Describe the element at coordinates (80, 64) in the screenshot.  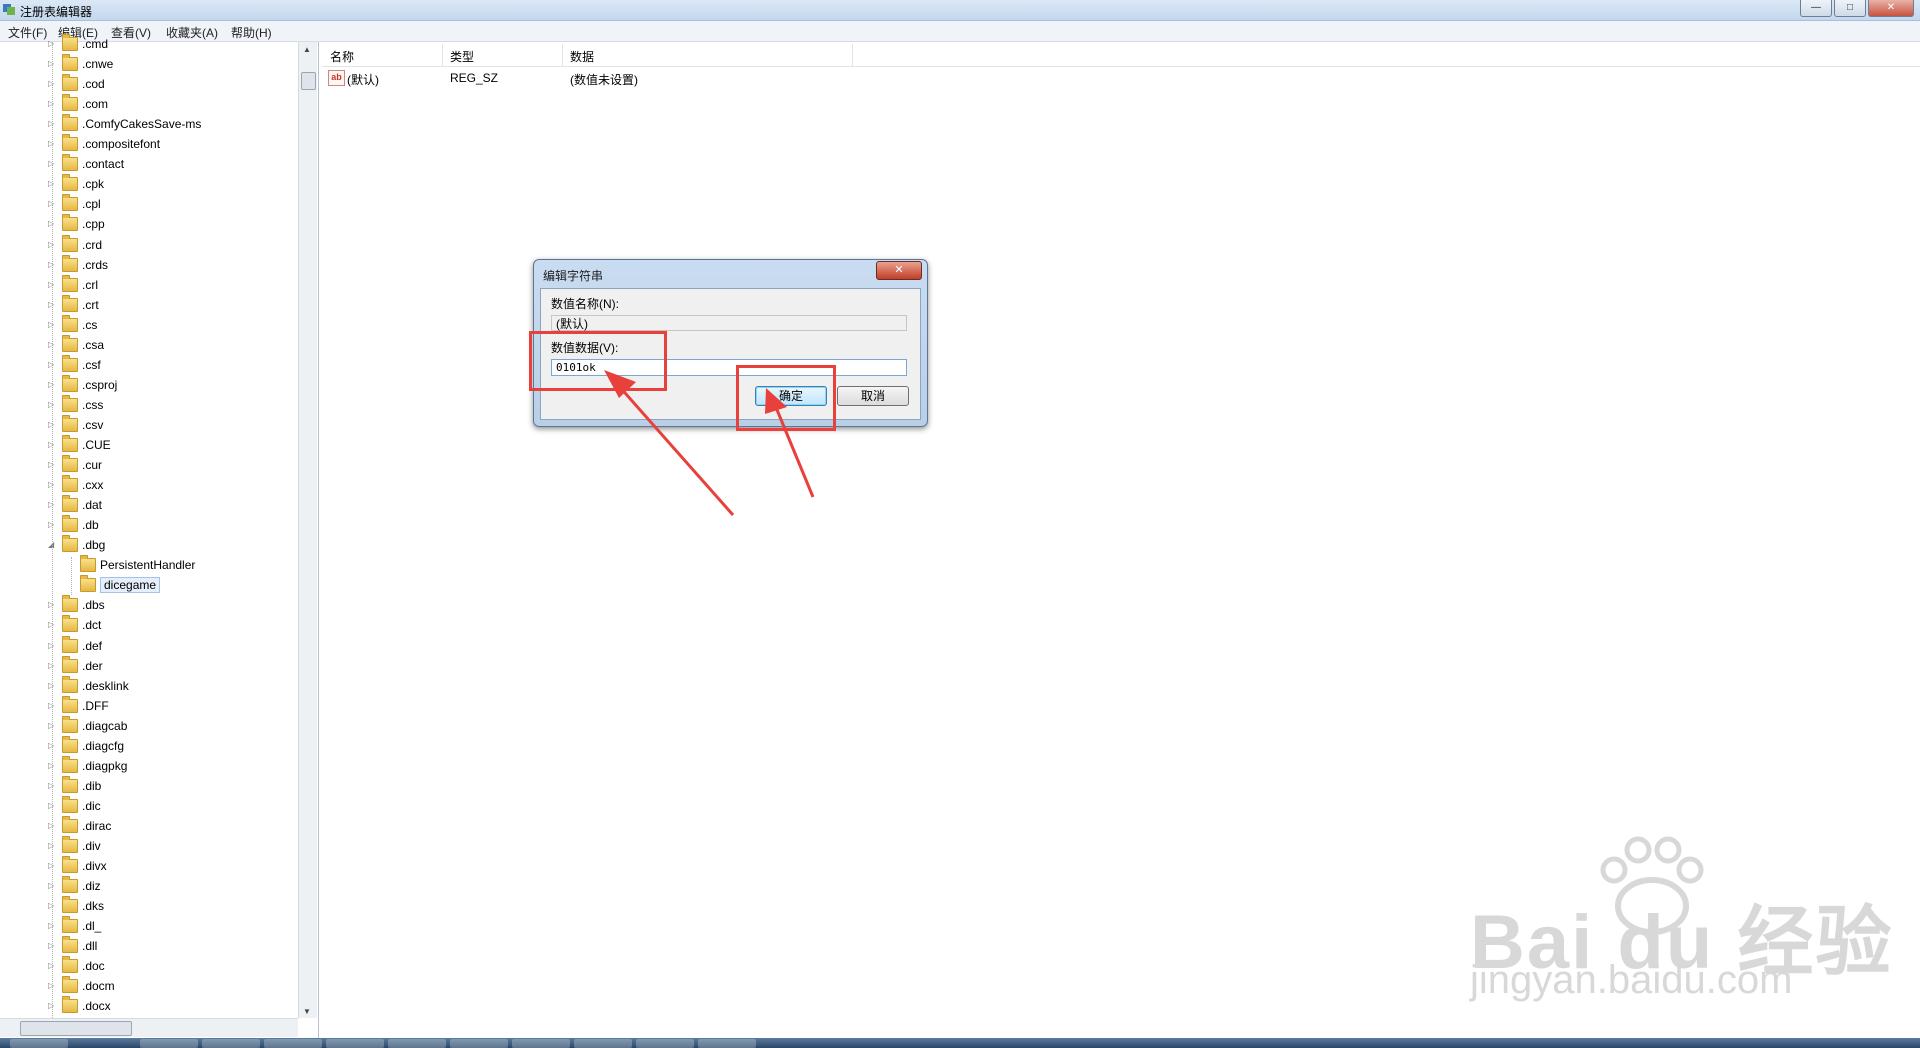
I see `tree-item: ▷ .cnwe` at that location.